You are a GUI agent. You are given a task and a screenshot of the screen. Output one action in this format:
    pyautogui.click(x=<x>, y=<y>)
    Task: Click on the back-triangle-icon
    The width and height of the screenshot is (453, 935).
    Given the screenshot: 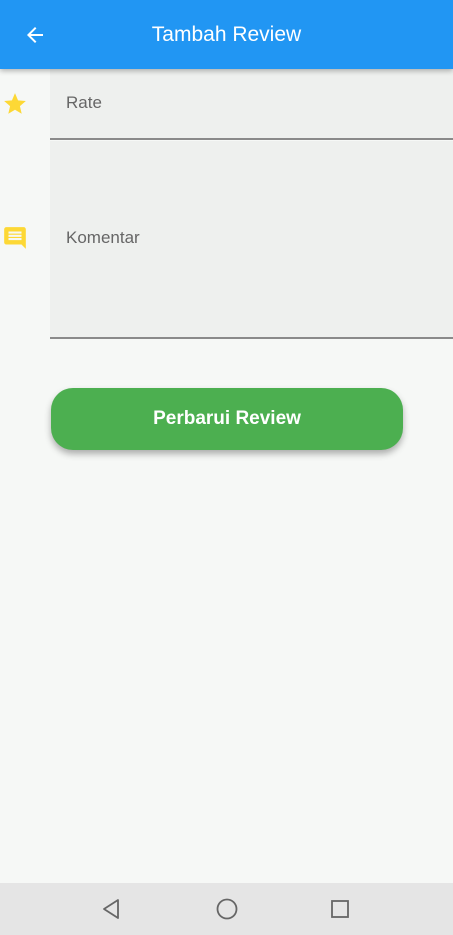 What is the action you would take?
    pyautogui.click(x=111, y=909)
    